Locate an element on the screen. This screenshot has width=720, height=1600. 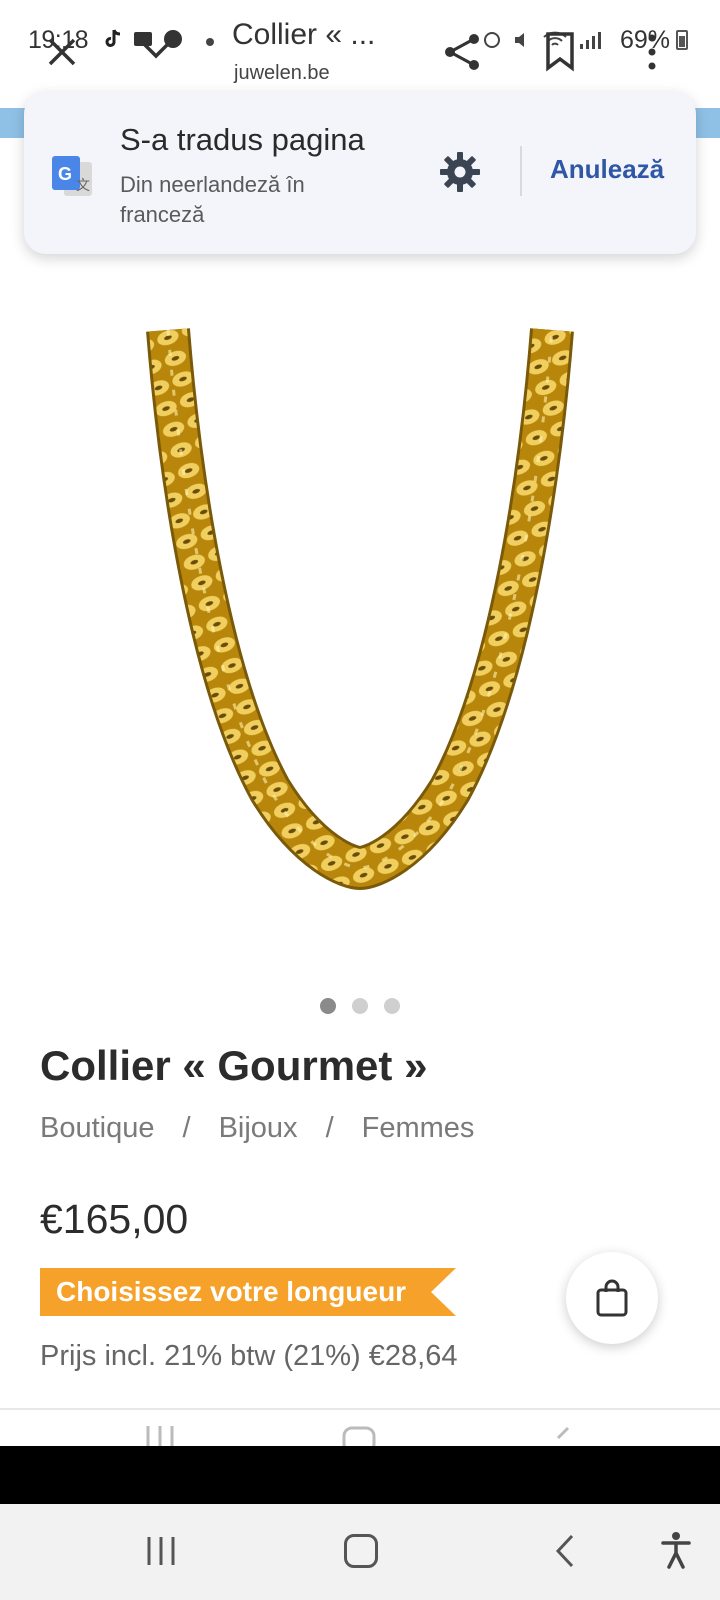
translate-subtitle: Din neerlandeză în franceză is located at coordinates (212, 199).